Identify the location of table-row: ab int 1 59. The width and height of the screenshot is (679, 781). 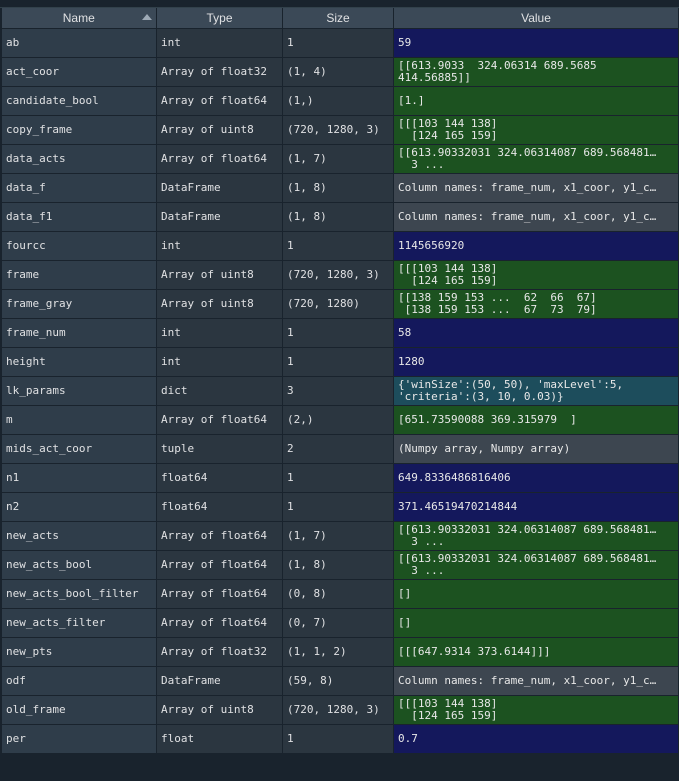
(340, 43).